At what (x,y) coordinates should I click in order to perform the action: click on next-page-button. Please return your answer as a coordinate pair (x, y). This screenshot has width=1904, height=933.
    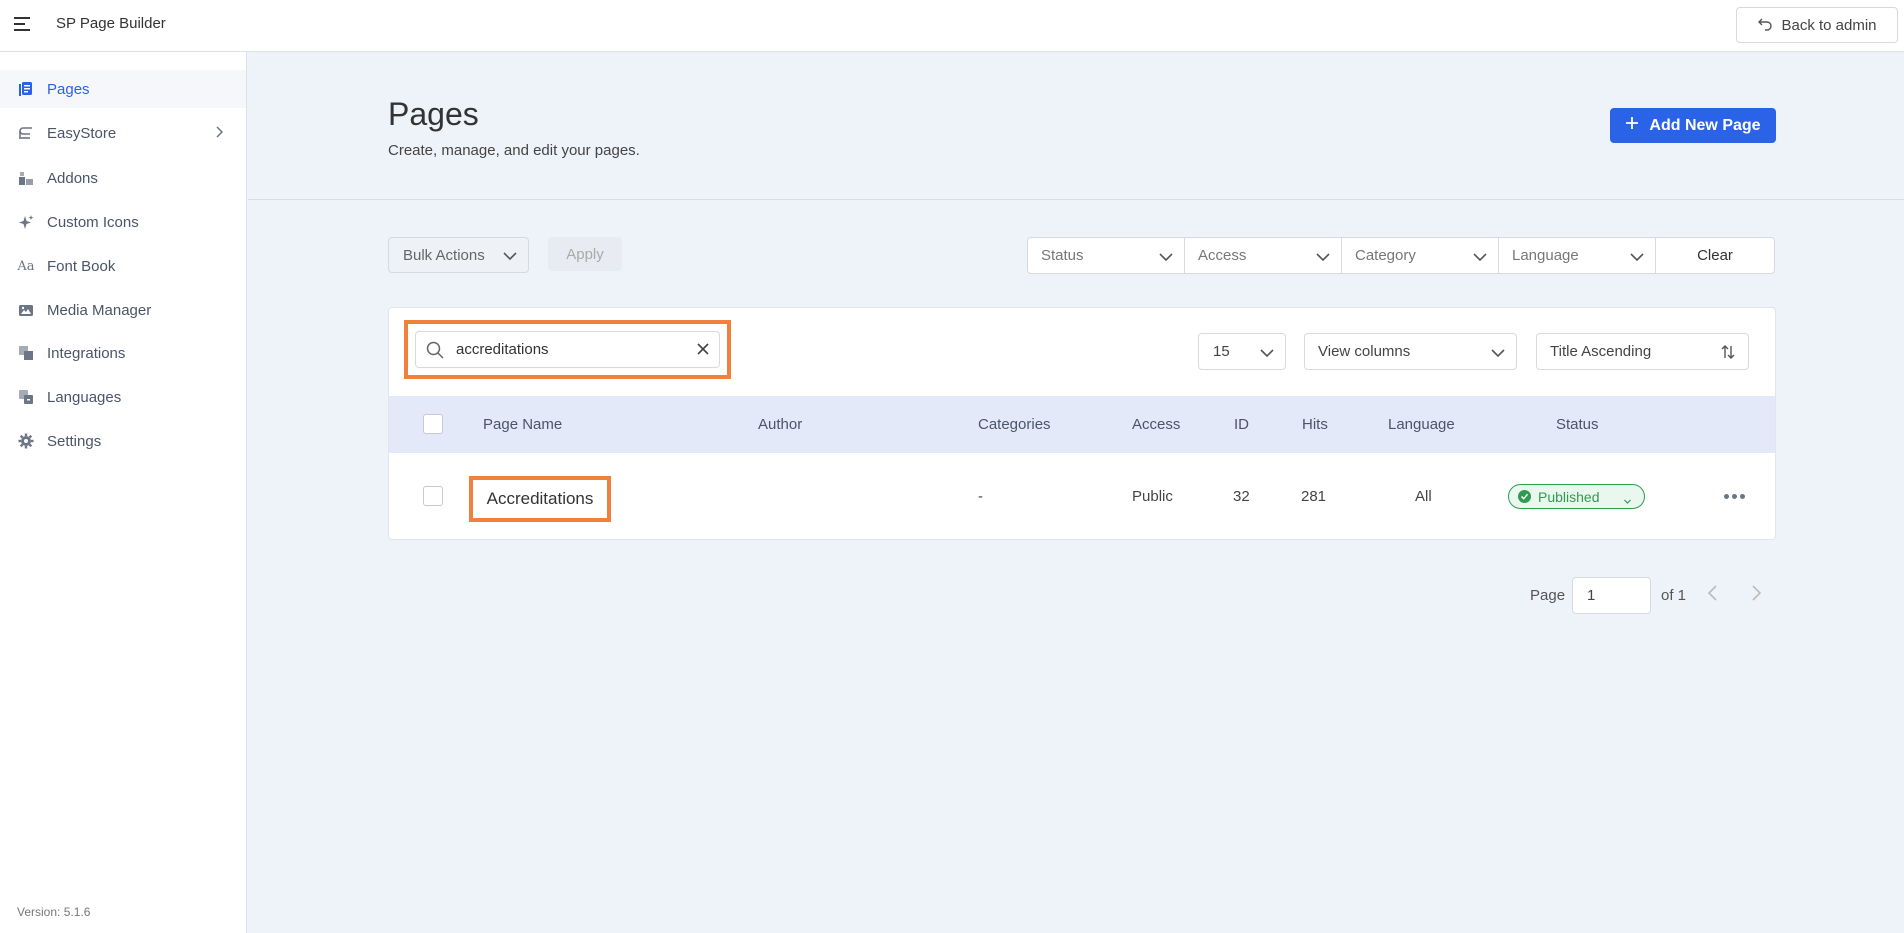
    Looking at the image, I should click on (1756, 595).